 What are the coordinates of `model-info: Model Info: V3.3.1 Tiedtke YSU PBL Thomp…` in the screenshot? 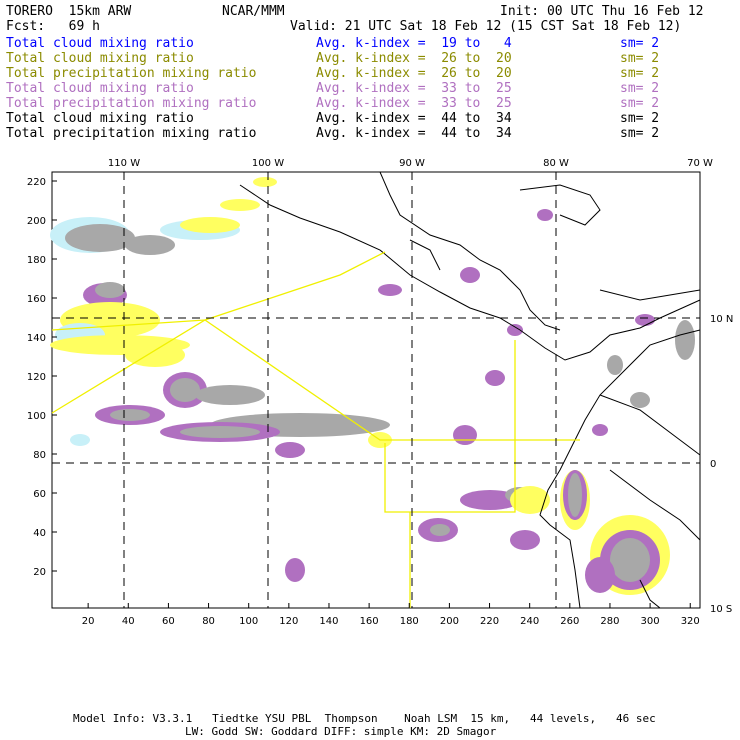 It's located at (364, 718).